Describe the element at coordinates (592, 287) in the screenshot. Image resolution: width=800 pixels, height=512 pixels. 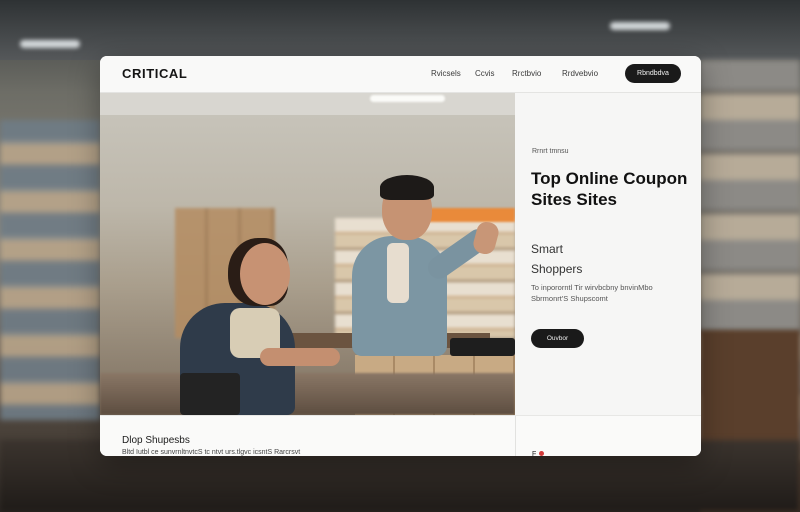
I see `hero-description-line1: To inpororntl Tir wirvbcbny bnvinMbo` at that location.